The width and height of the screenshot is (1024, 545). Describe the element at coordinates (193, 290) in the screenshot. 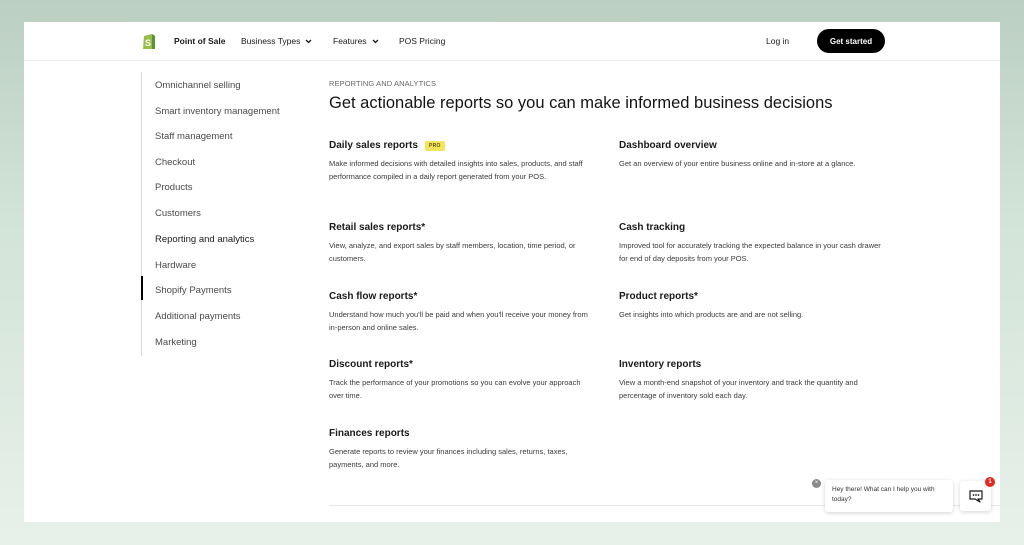

I see `sidebar-item-shopify-payments: Shopify Payments` at that location.